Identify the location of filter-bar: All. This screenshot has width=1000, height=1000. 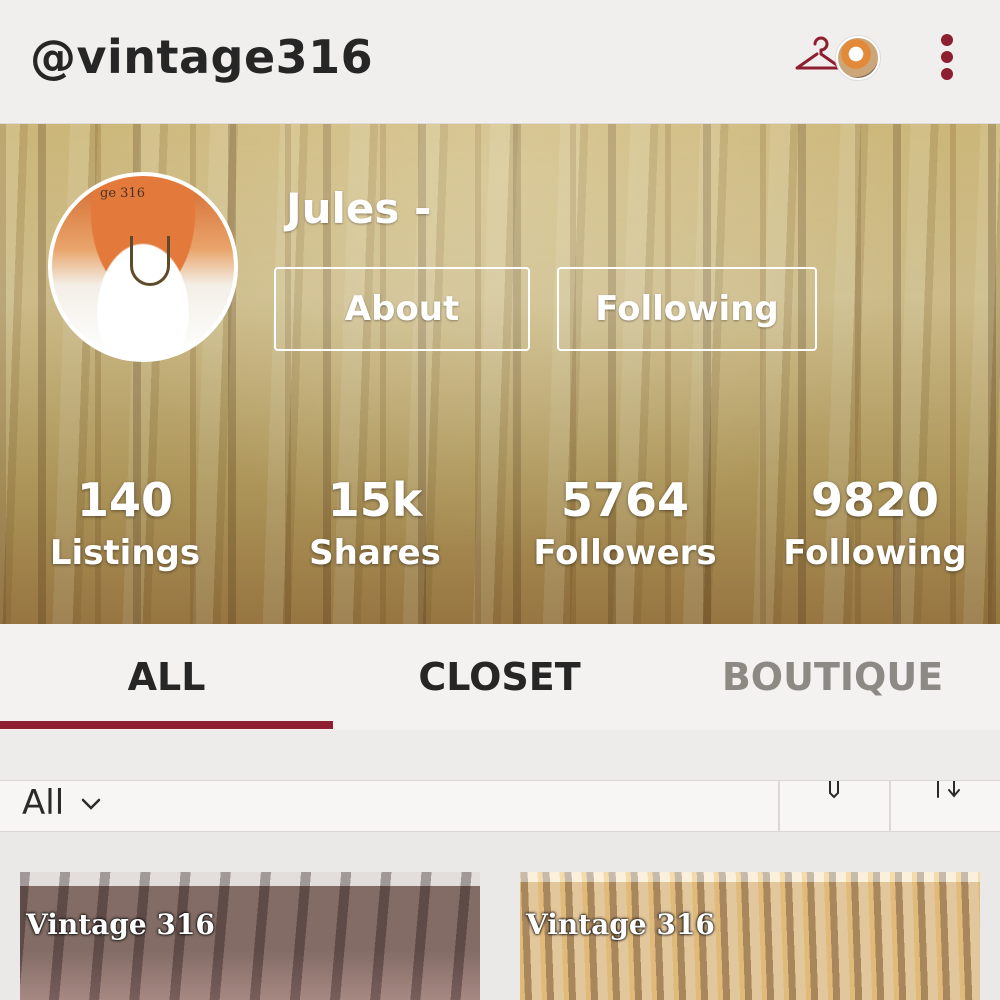
(500, 806).